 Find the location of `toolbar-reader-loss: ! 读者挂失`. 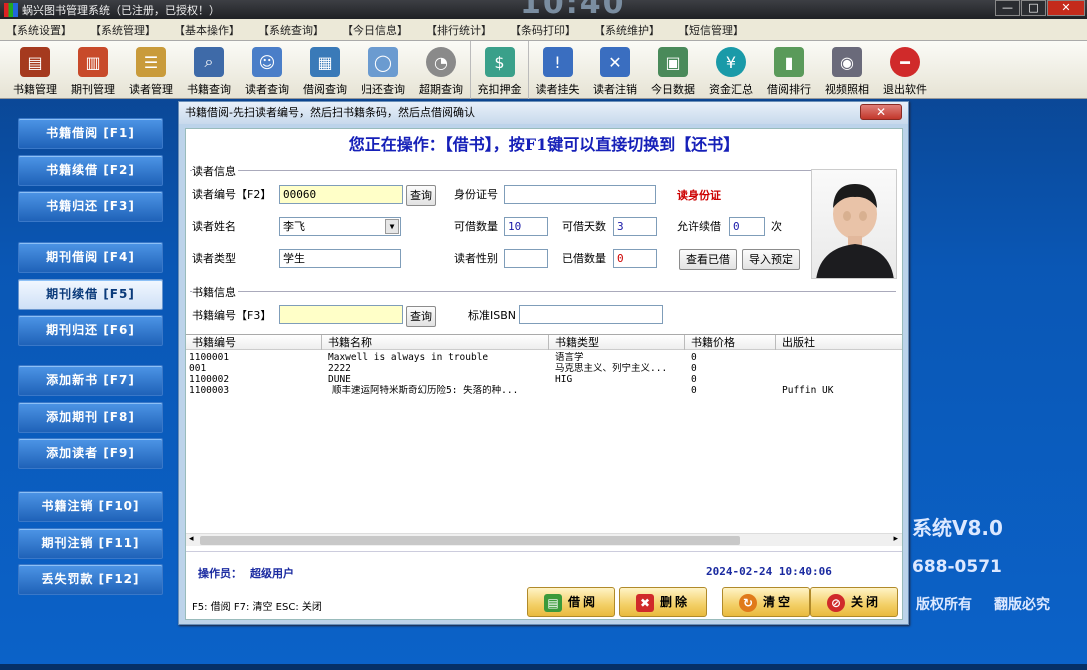

toolbar-reader-loss: ! 读者挂失 is located at coordinates (557, 70).